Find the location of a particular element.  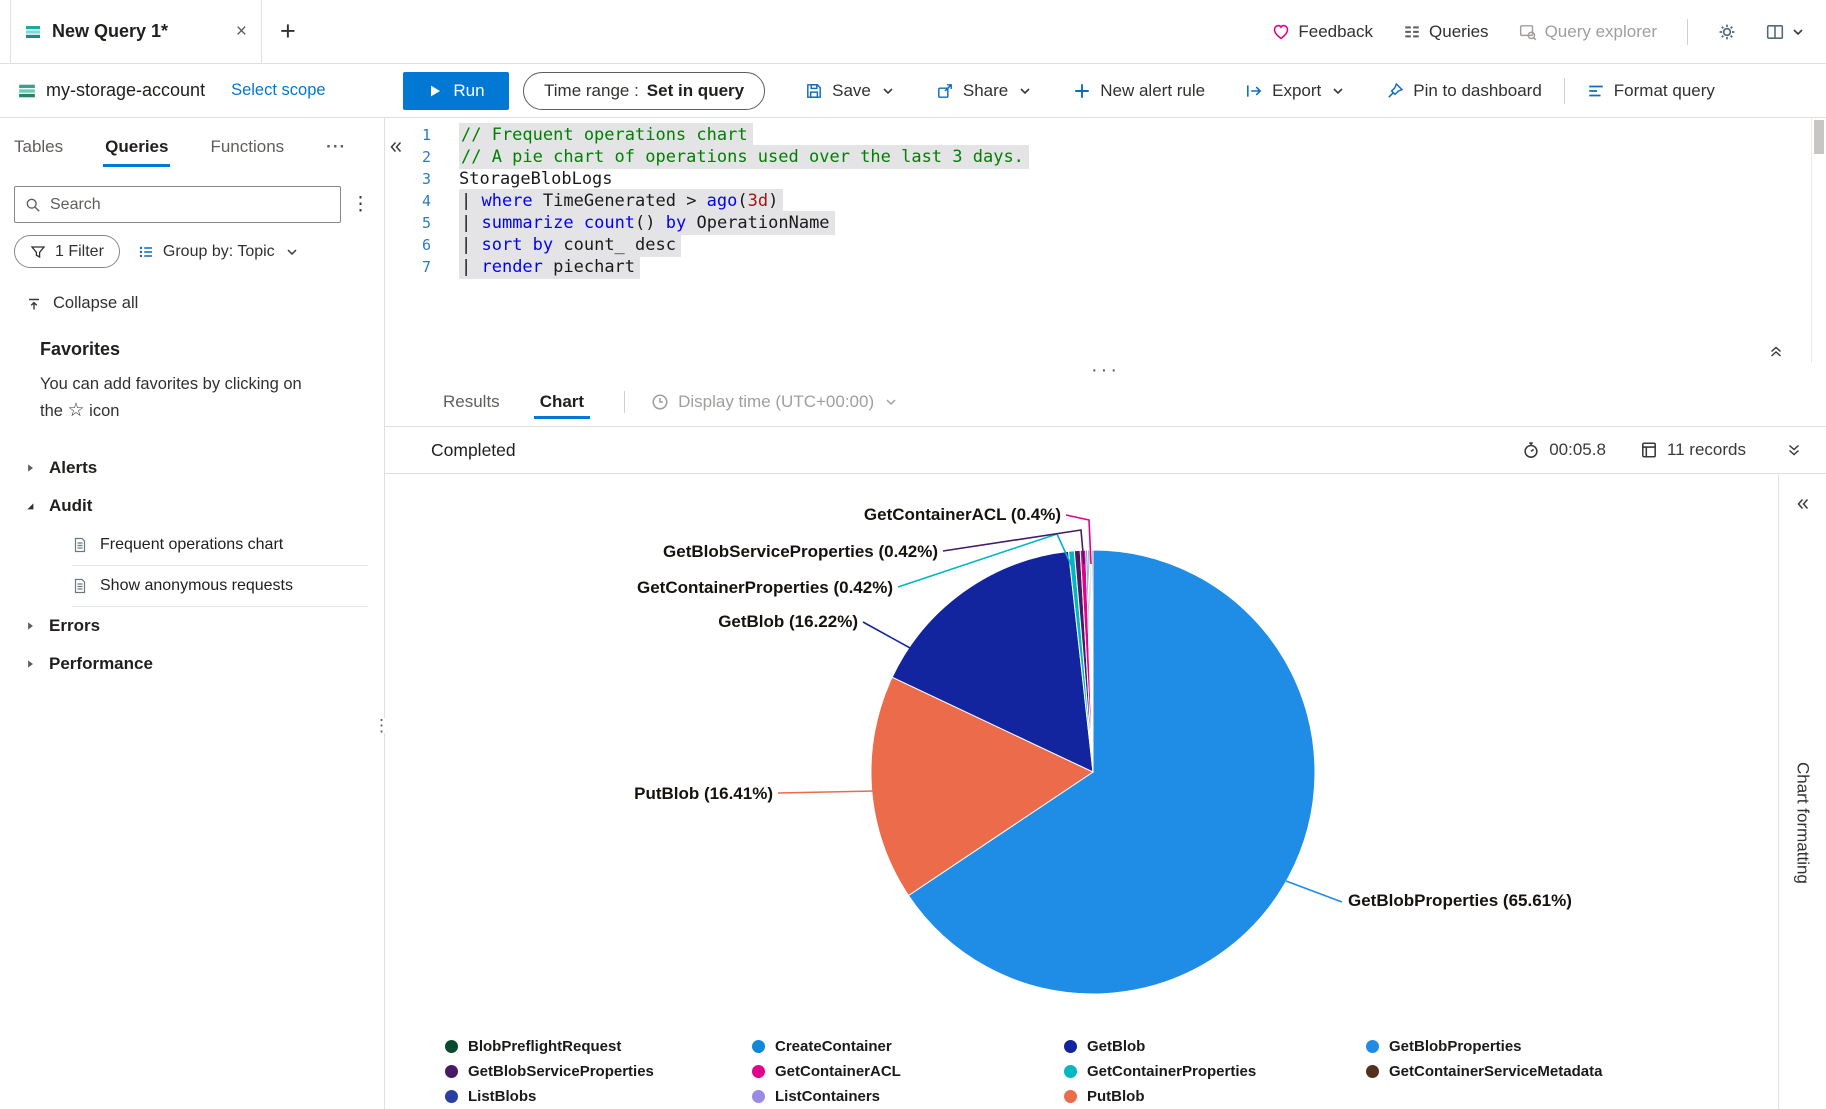

time-range-label: Time range : is located at coordinates (591, 90).